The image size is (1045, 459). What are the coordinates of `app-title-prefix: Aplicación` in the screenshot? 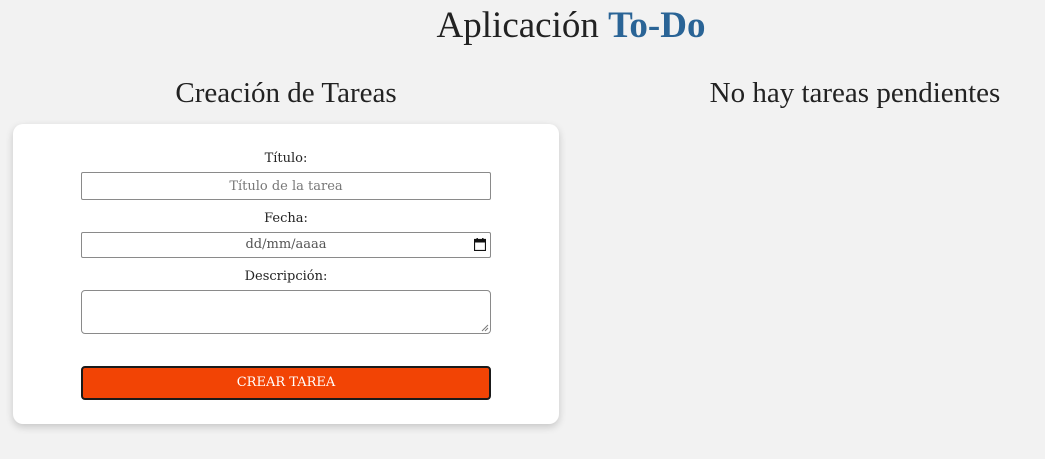 It's located at (522, 25).